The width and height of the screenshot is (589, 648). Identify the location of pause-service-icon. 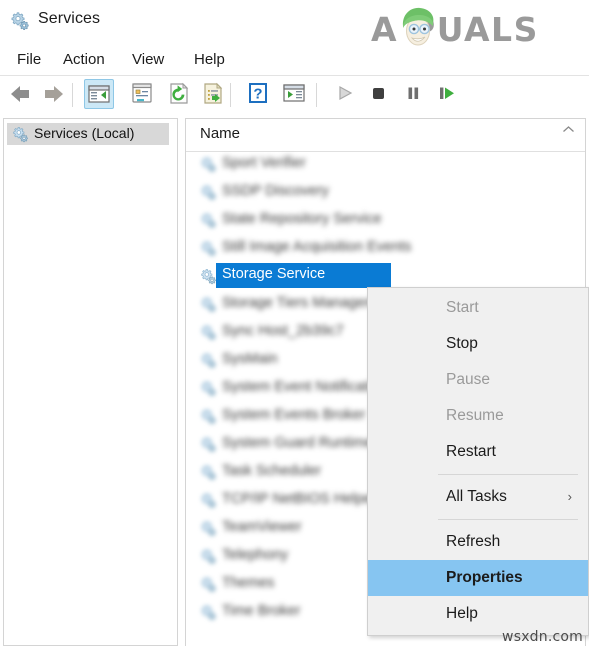
(414, 94).